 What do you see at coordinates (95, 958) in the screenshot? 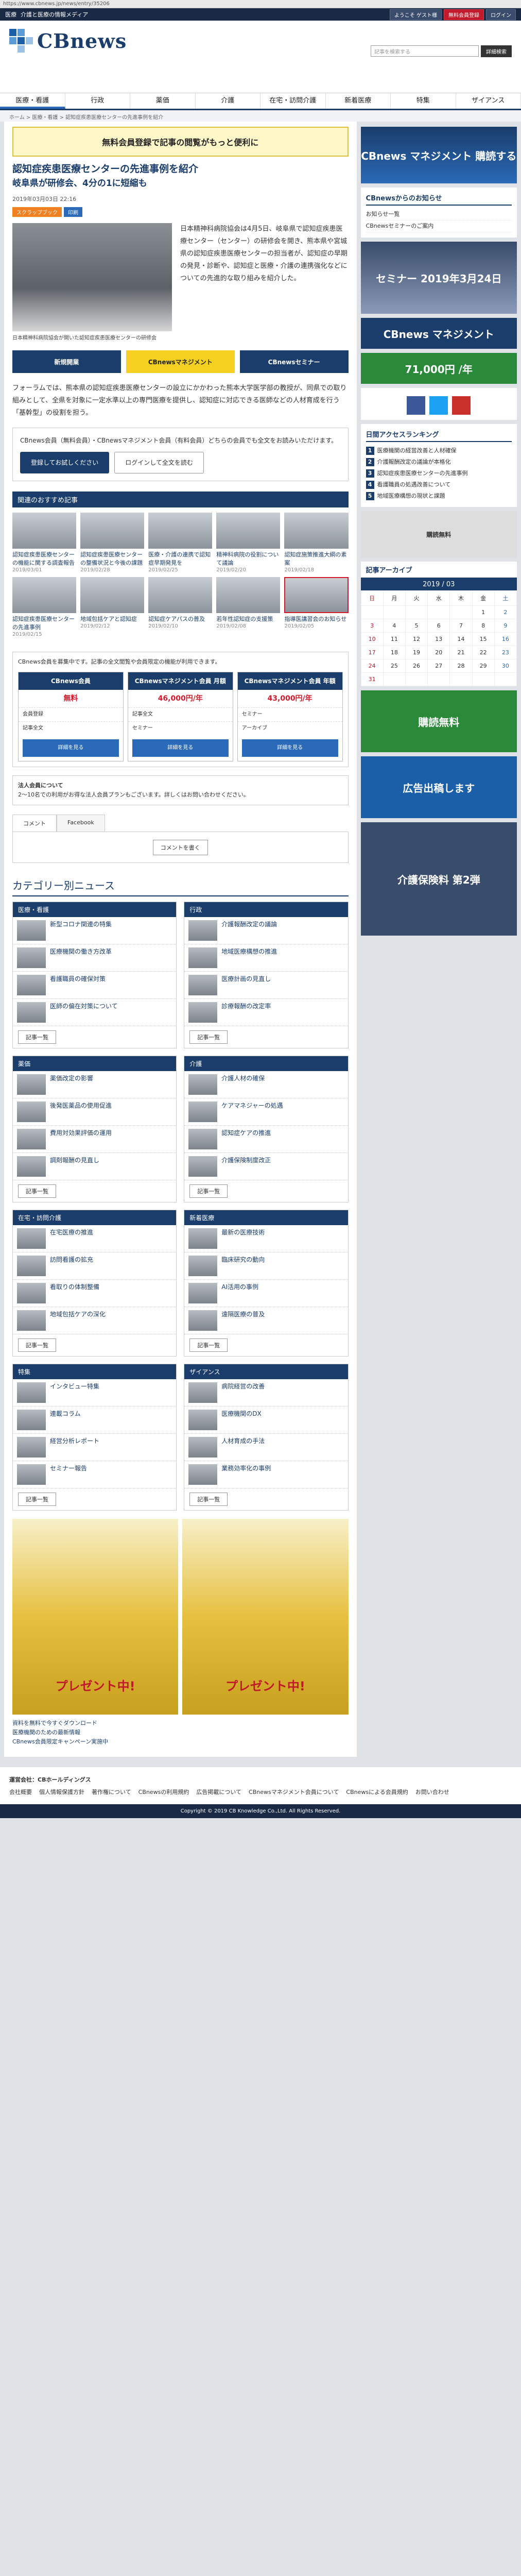
I see `category-item: 医療機関の働き方改革` at bounding box center [95, 958].